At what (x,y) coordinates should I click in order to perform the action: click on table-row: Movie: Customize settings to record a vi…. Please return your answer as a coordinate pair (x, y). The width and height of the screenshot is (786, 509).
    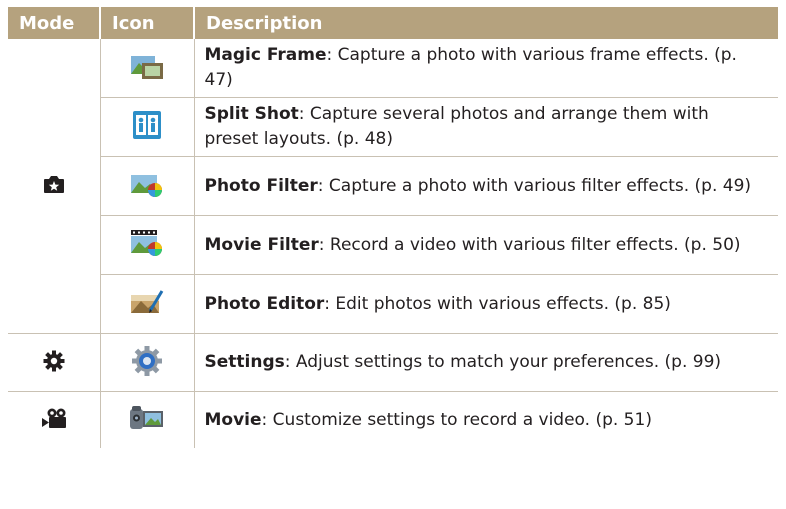
    Looking at the image, I should click on (393, 420).